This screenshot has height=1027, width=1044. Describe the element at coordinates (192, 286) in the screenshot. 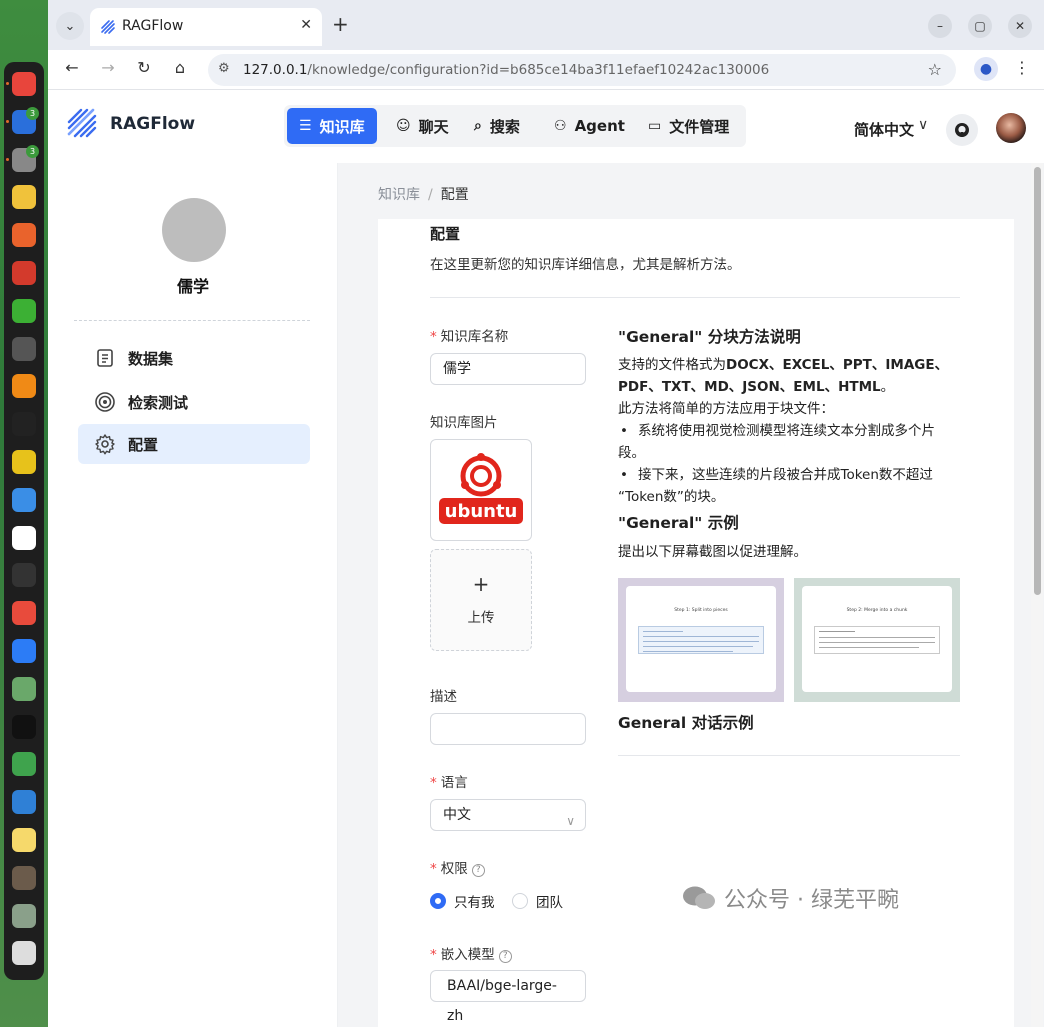

I see `kb-name: 儒学` at that location.